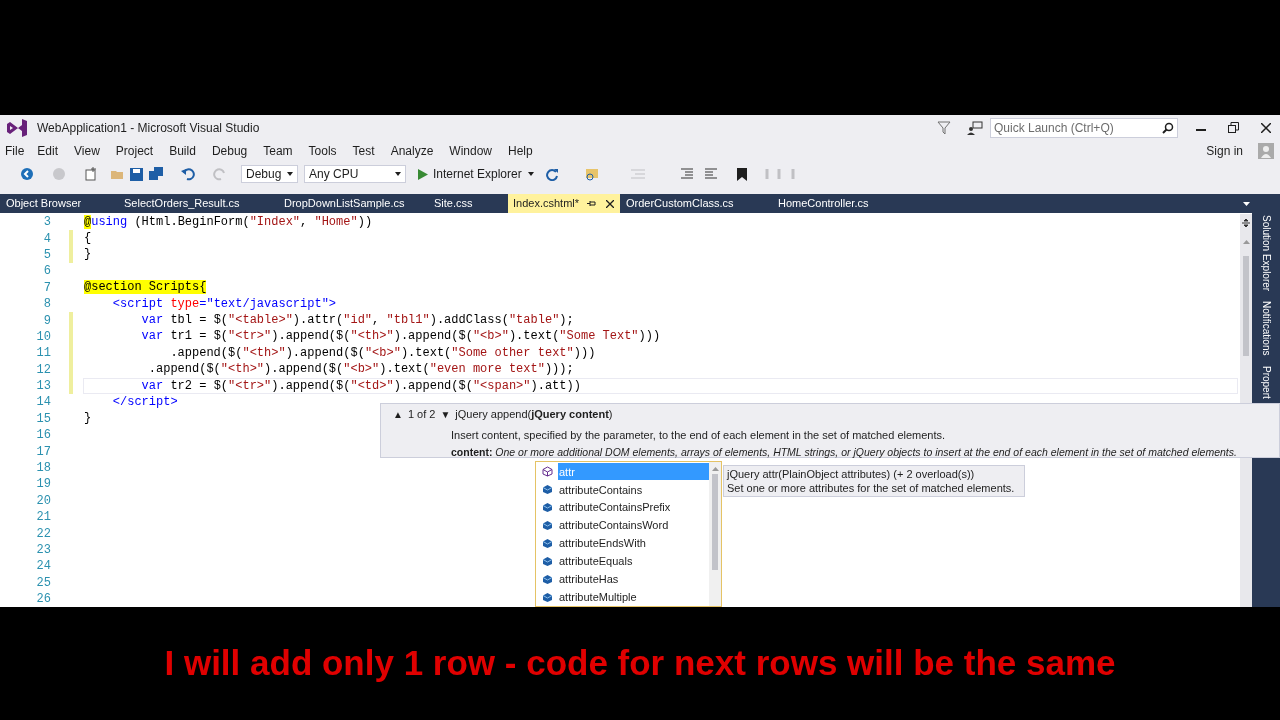  I want to click on browser-link-icon, so click(591, 174).